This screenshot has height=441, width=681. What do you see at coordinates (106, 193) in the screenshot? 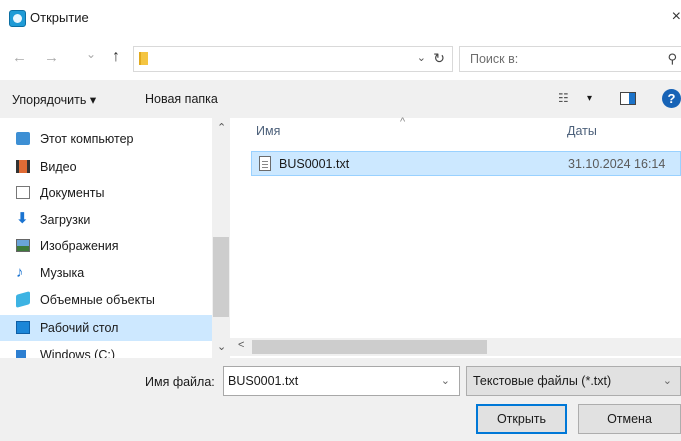
I see `sidebar-item-documents: Документы` at bounding box center [106, 193].